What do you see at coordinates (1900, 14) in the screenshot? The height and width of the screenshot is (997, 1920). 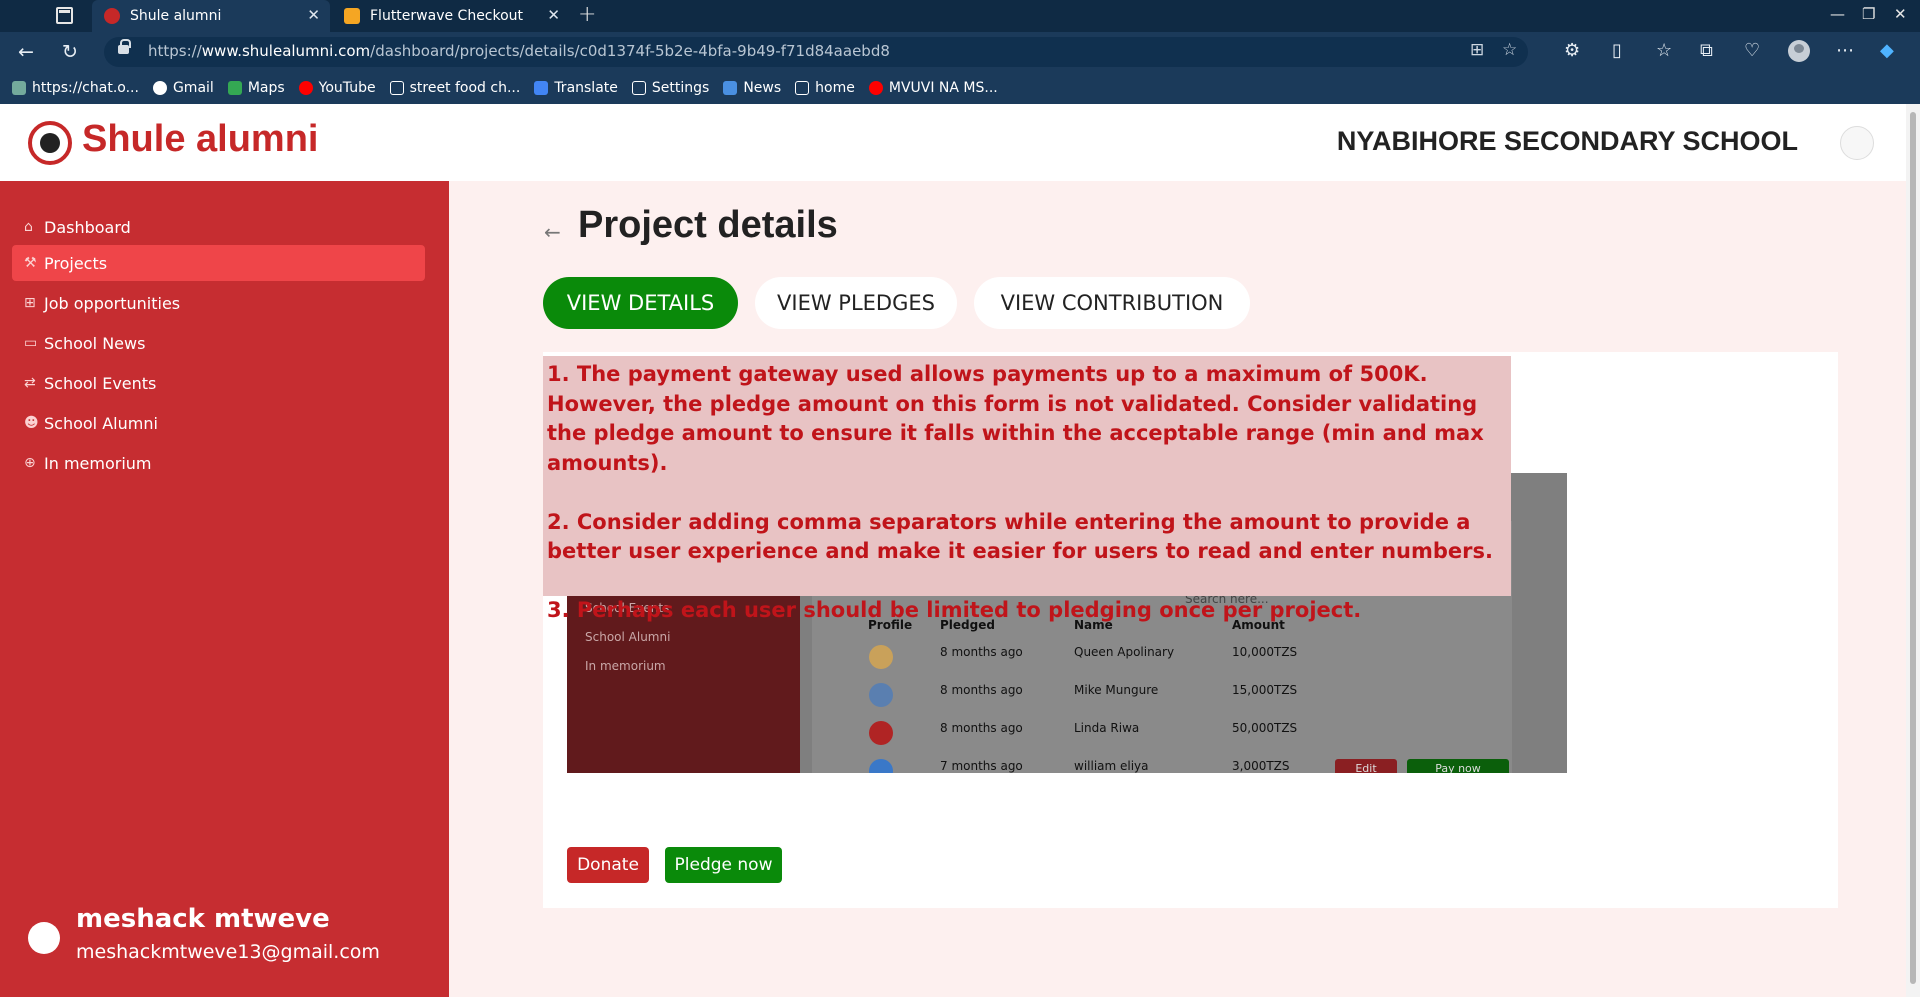 I see `close-window-icon: ✕` at bounding box center [1900, 14].